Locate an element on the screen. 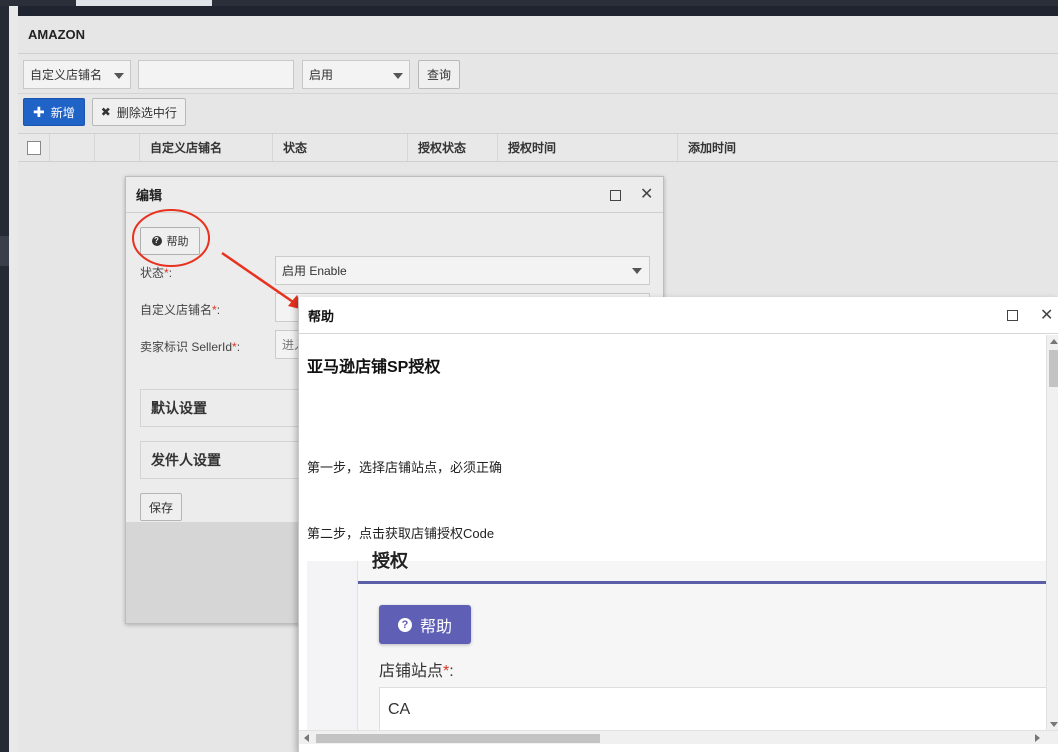 The width and height of the screenshot is (1058, 752). store-site-label-text: 店铺站点 is located at coordinates (411, 671).